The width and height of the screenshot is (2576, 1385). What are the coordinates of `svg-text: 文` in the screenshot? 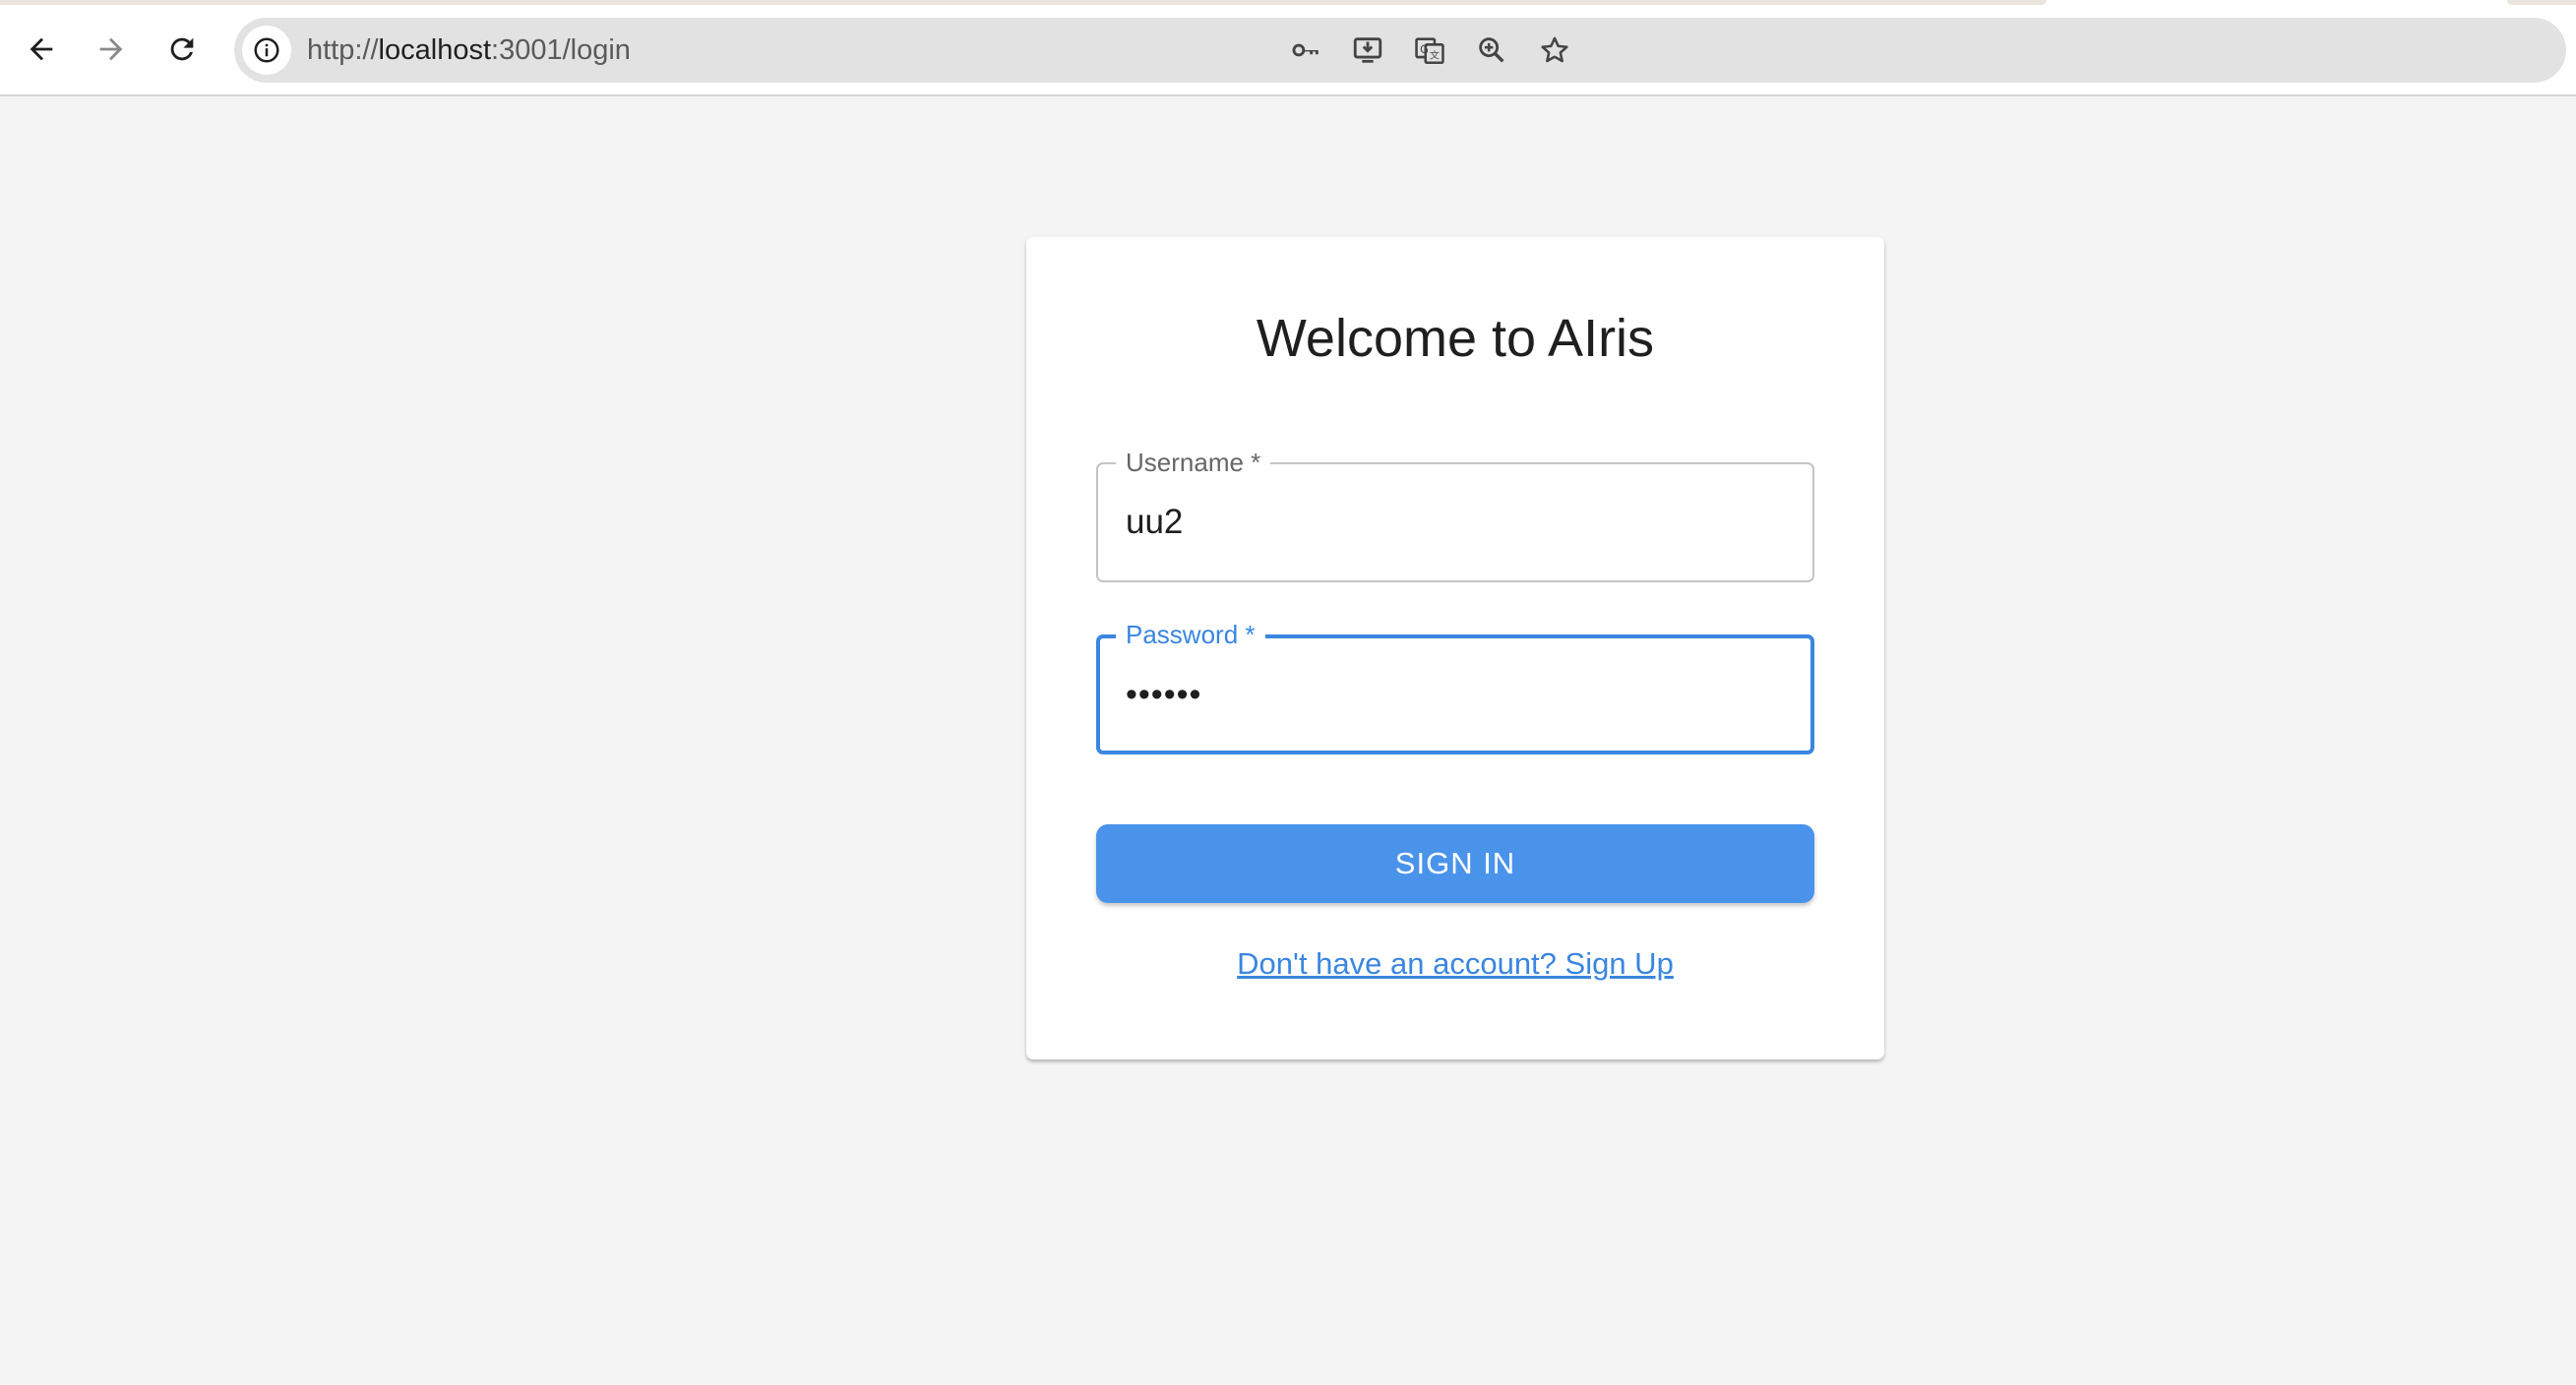 It's located at (1435, 55).